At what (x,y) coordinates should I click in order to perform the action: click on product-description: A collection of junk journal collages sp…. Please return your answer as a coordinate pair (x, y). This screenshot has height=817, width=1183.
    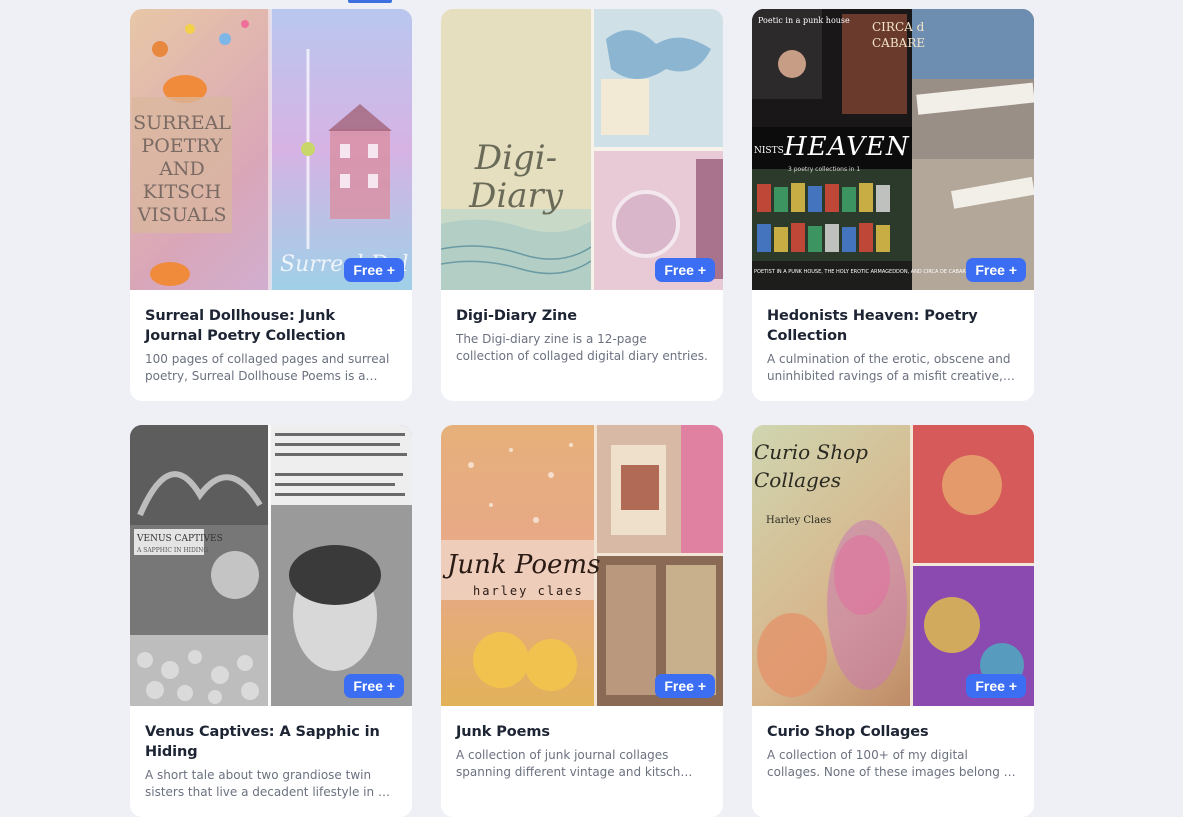
    Looking at the image, I should click on (568, 763).